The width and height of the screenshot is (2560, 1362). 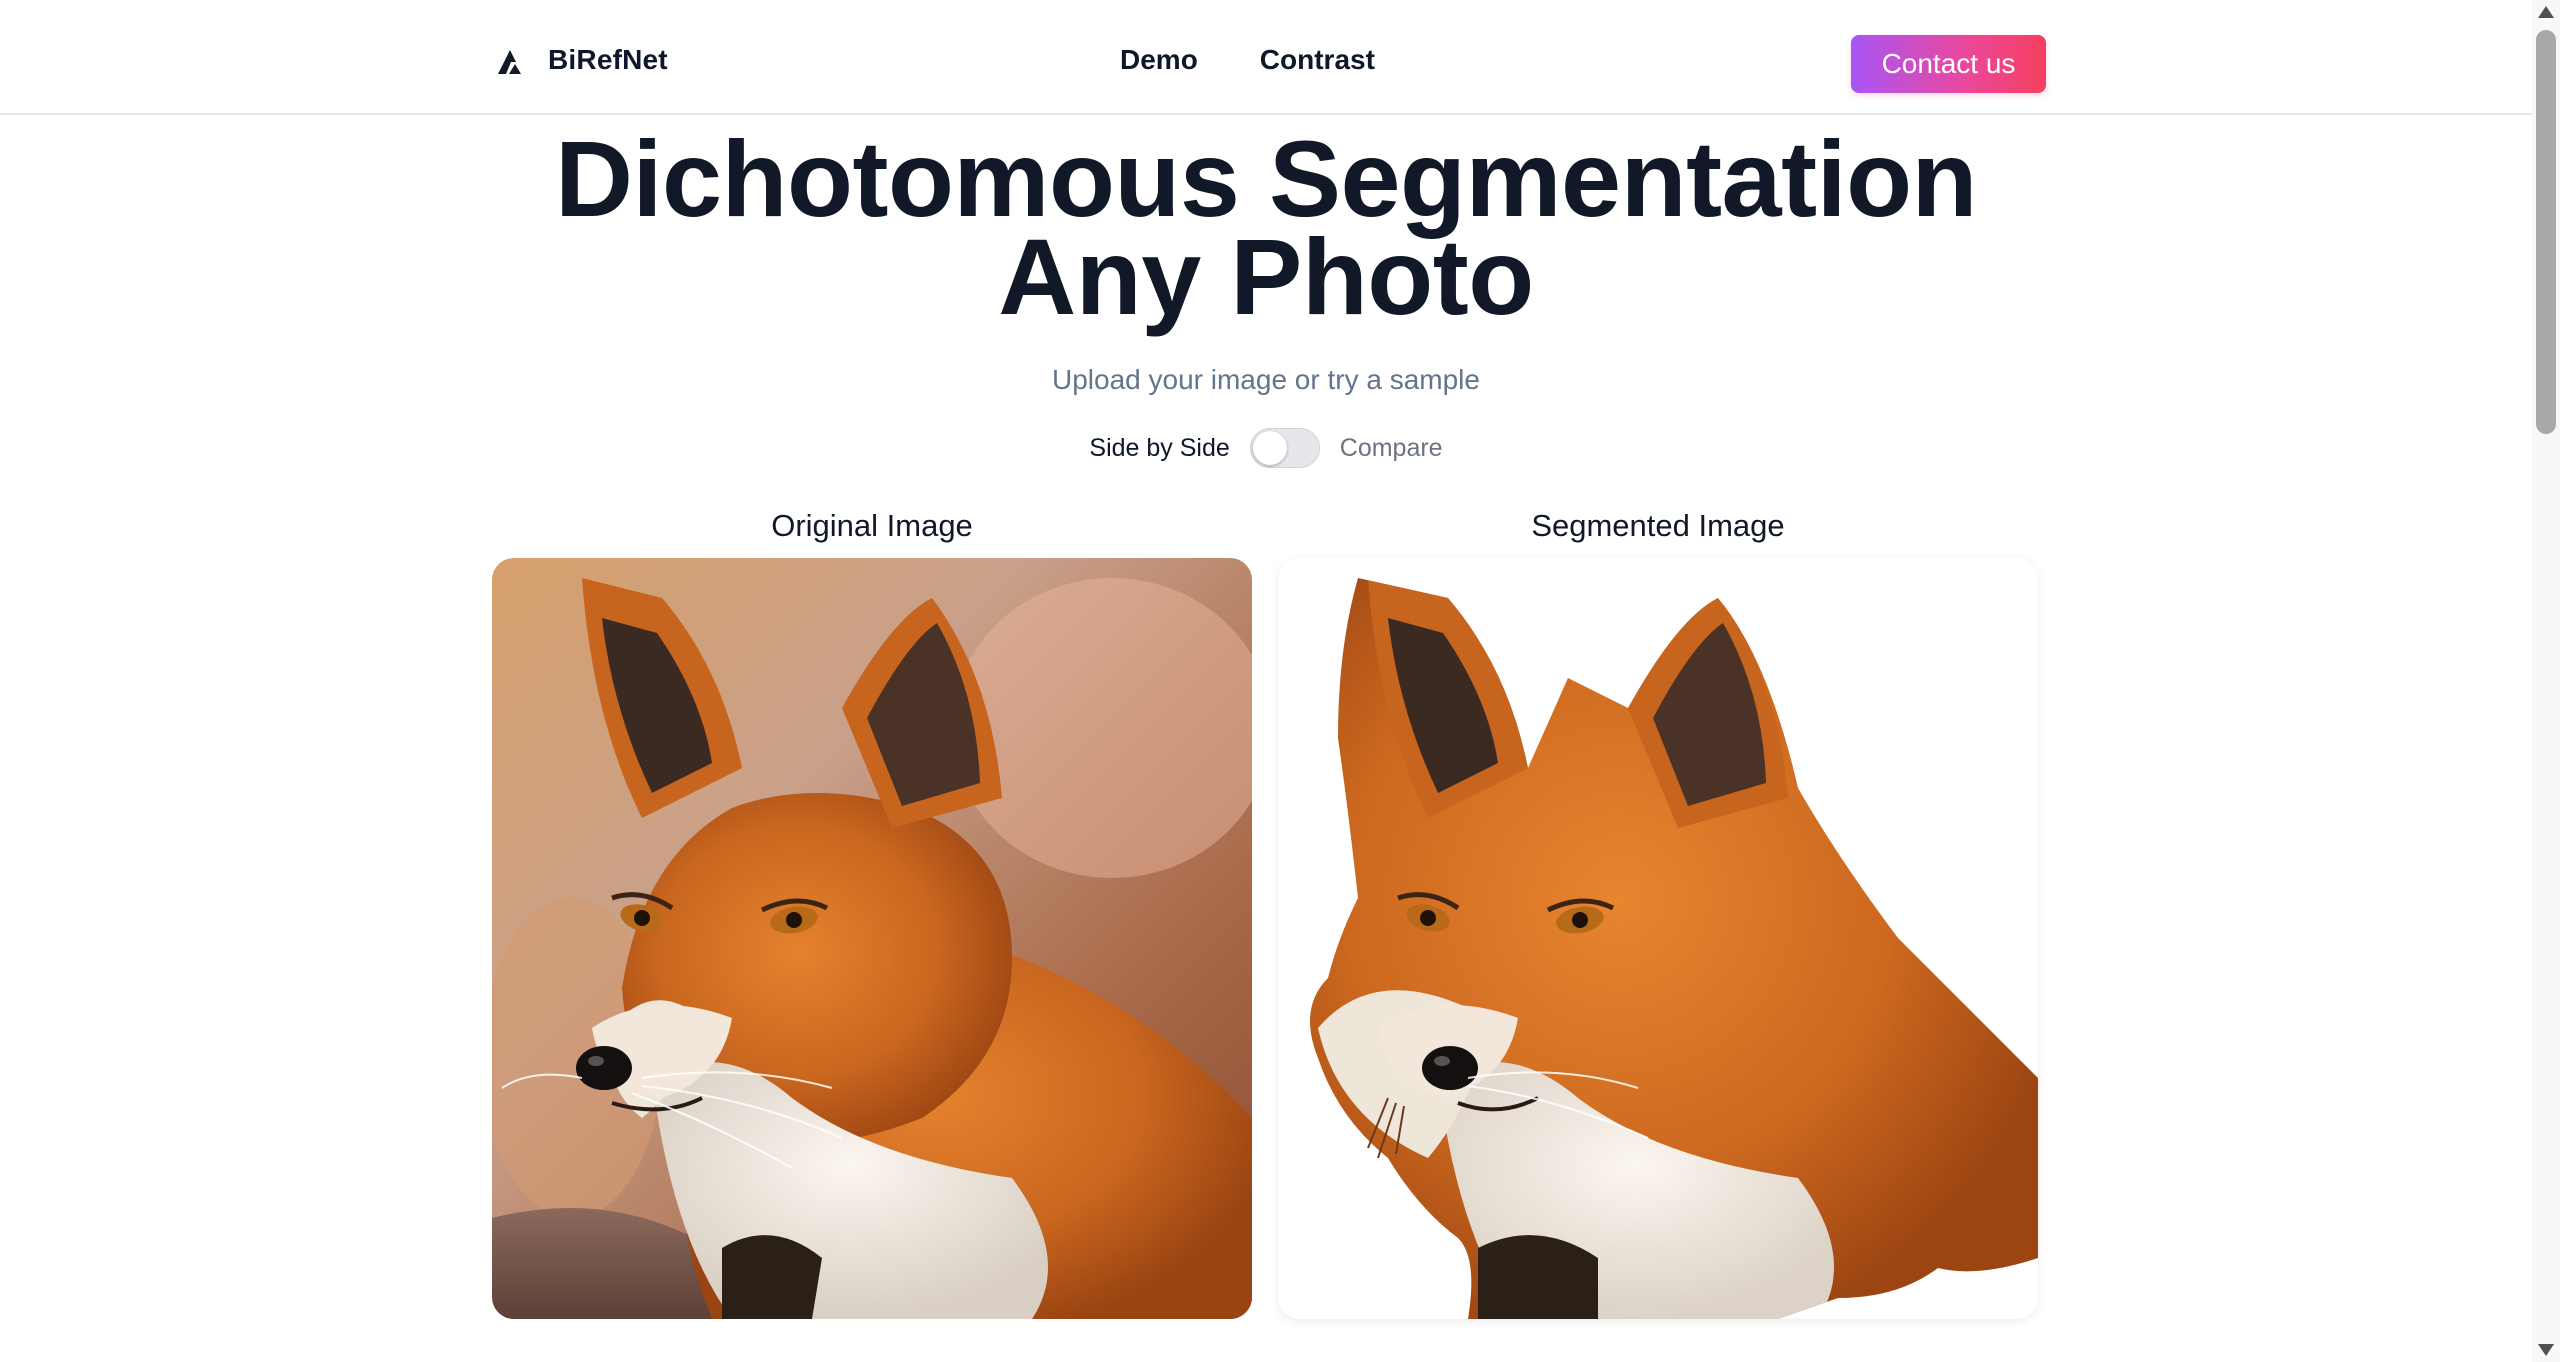 I want to click on nav-contrast-link: Contrast, so click(x=1317, y=60).